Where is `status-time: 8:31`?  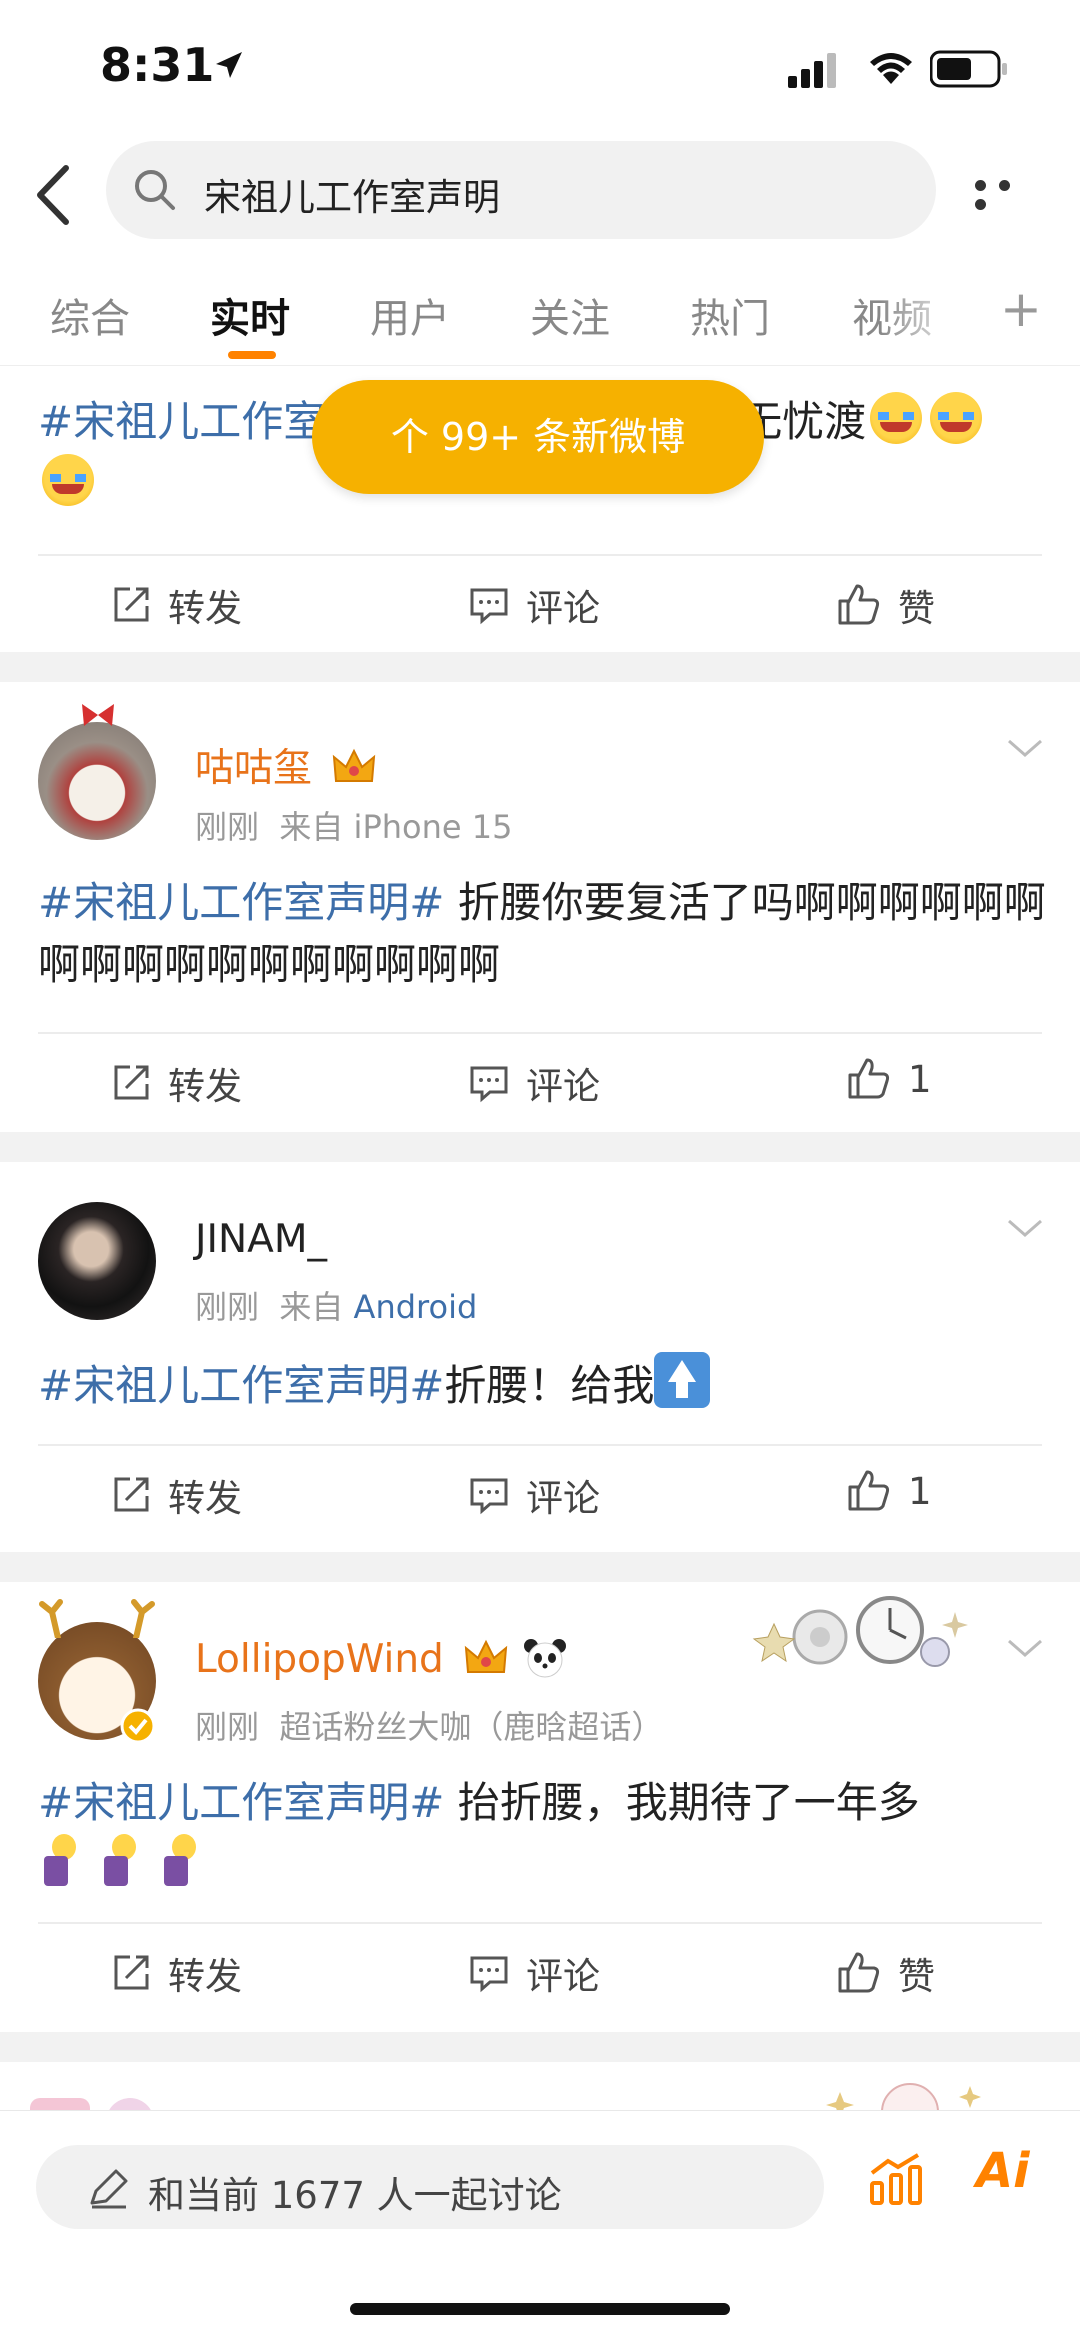 status-time: 8:31 is located at coordinates (157, 65).